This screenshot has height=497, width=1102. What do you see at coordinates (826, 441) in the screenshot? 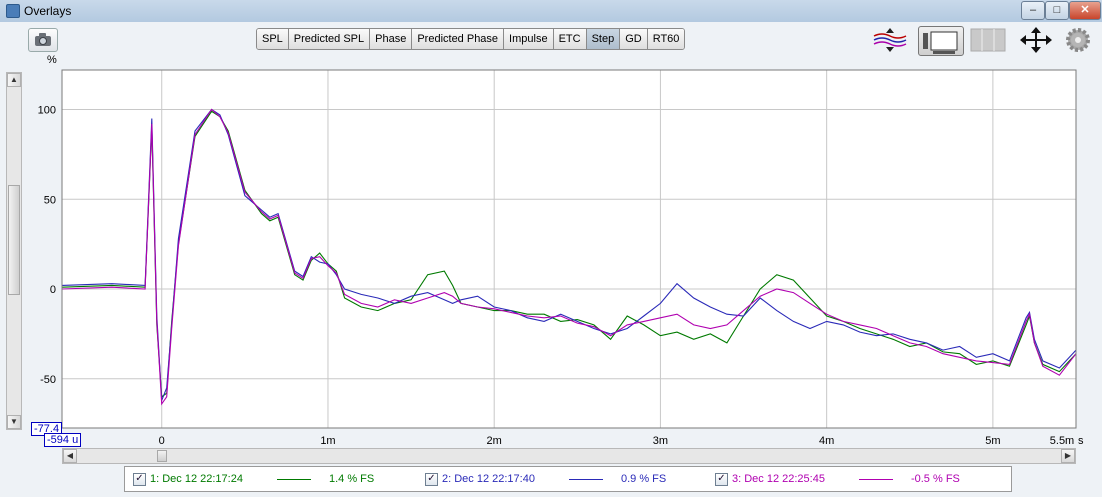
I see `x-tick-label: 4m` at bounding box center [826, 441].